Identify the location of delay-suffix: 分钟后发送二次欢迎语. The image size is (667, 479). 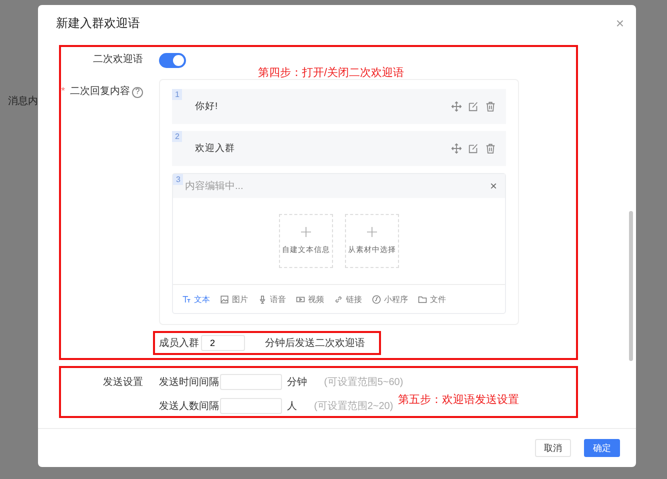
(315, 343).